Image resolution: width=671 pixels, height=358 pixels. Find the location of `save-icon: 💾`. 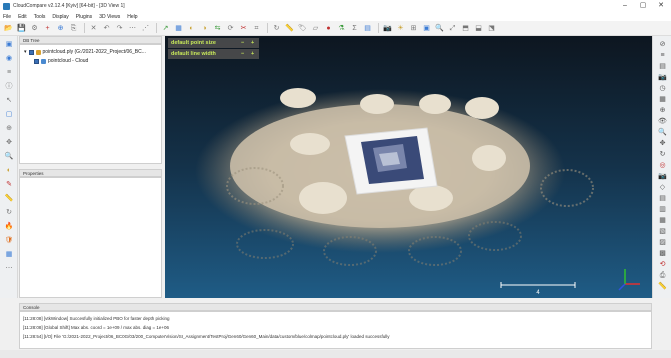

save-icon: 💾 is located at coordinates (21, 28).